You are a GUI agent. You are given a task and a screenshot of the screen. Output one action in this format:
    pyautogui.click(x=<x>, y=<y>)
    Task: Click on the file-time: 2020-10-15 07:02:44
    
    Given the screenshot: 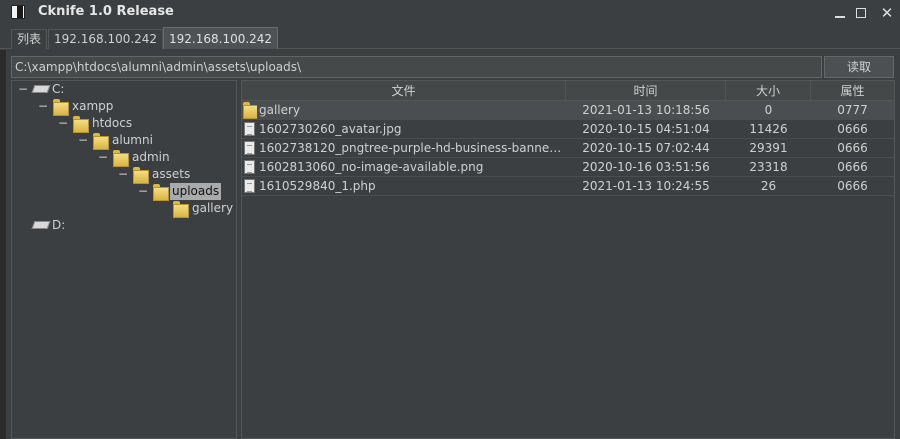 What is the action you would take?
    pyautogui.click(x=646, y=148)
    